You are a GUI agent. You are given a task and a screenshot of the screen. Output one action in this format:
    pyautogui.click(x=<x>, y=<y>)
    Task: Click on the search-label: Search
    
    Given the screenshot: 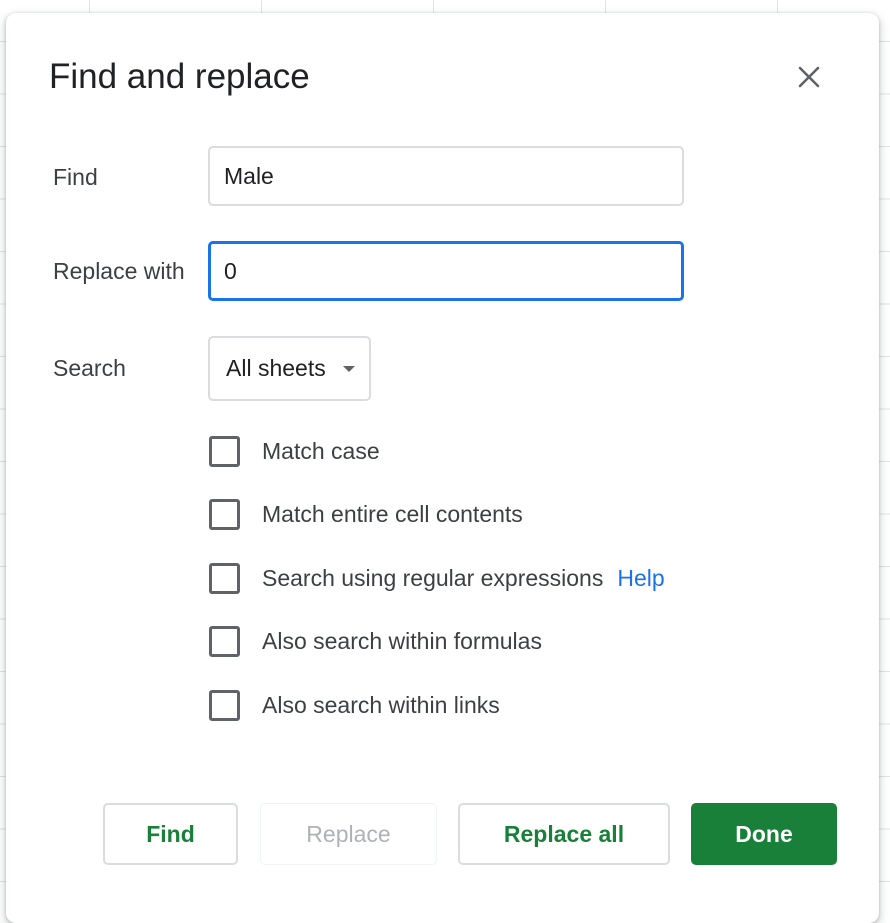 What is the action you would take?
    pyautogui.click(x=89, y=368)
    